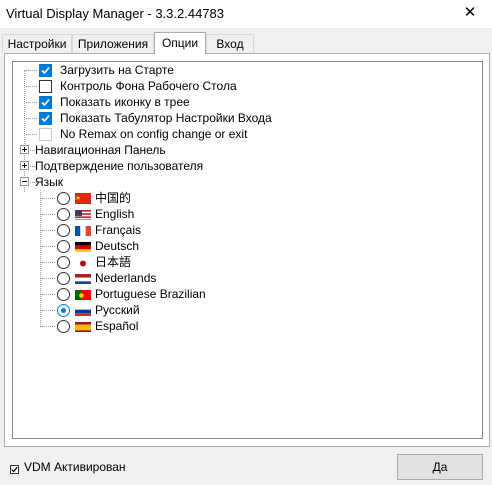 The width and height of the screenshot is (492, 485). I want to click on close-button: ✕, so click(470, 14).